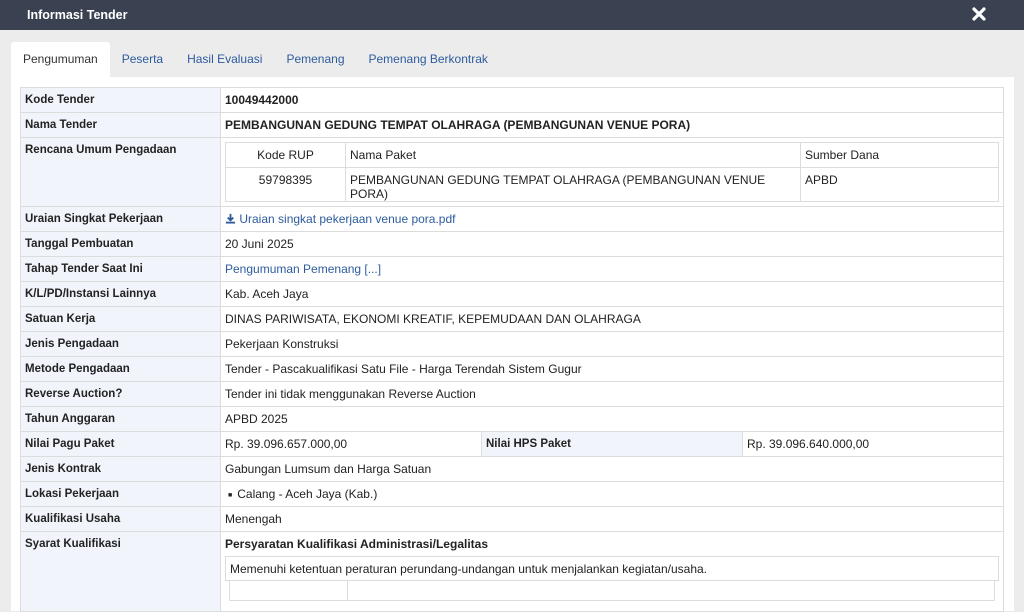 The height and width of the screenshot is (612, 1024). I want to click on label-tanggal: Tanggal Pembuatan, so click(120, 244).